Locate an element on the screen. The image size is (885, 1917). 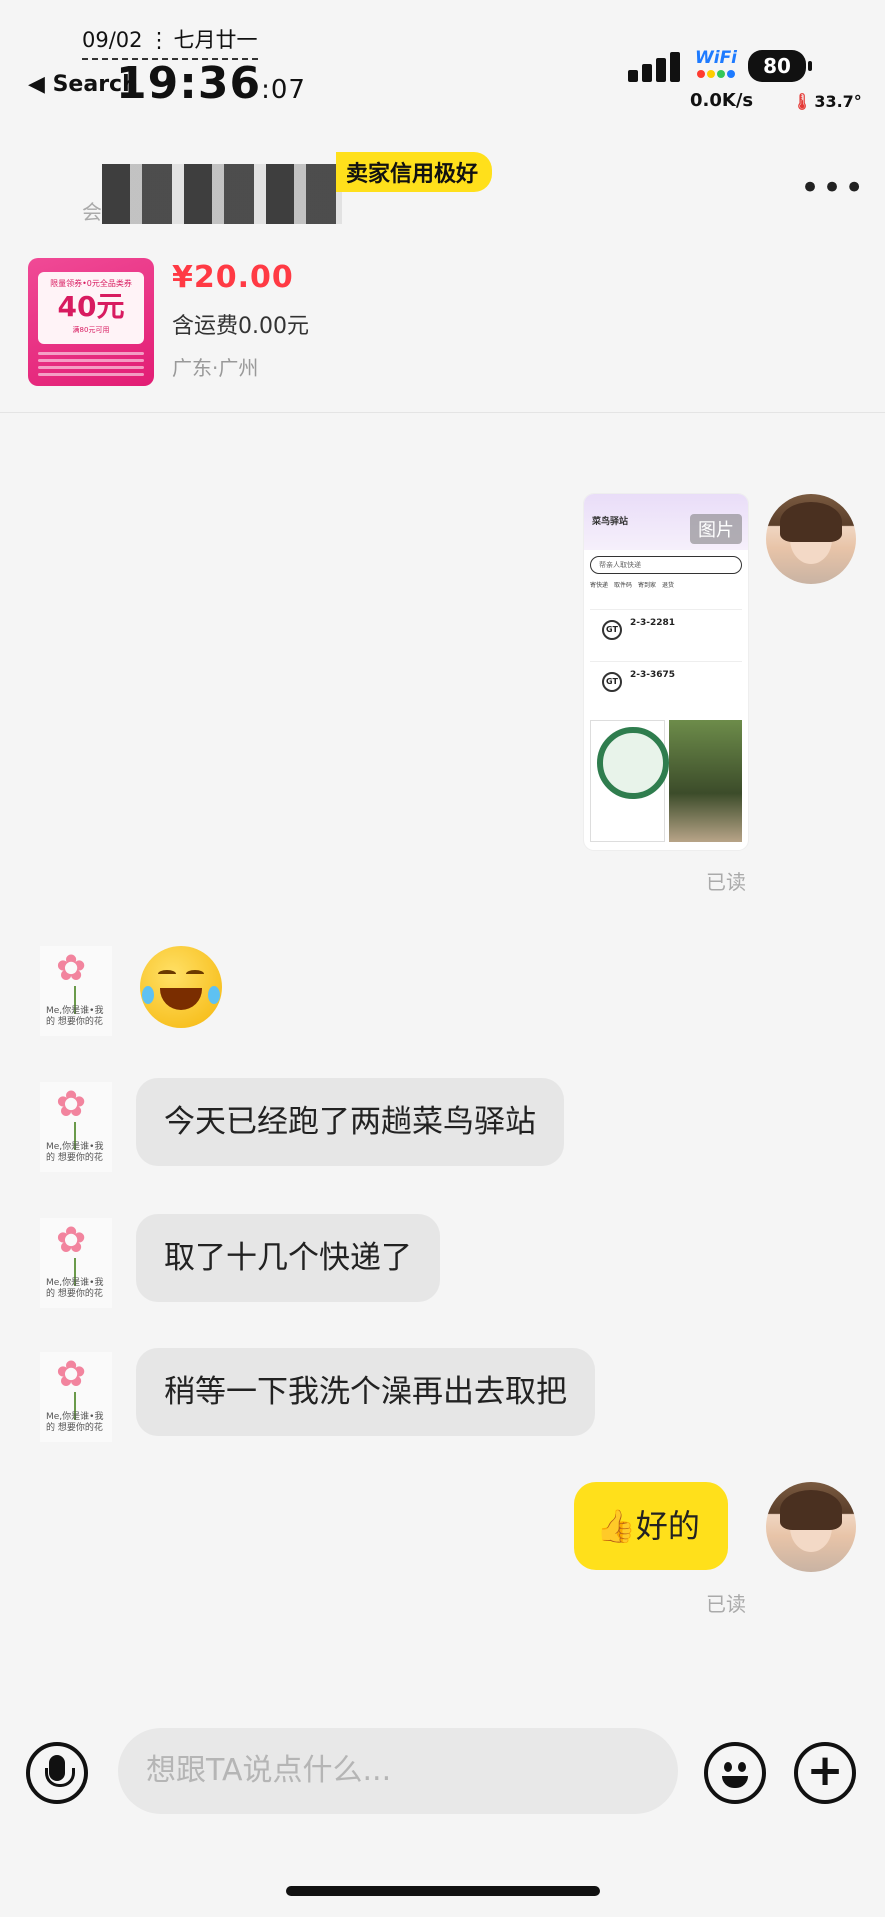
image-tab: 退货 is located at coordinates (668, 585).